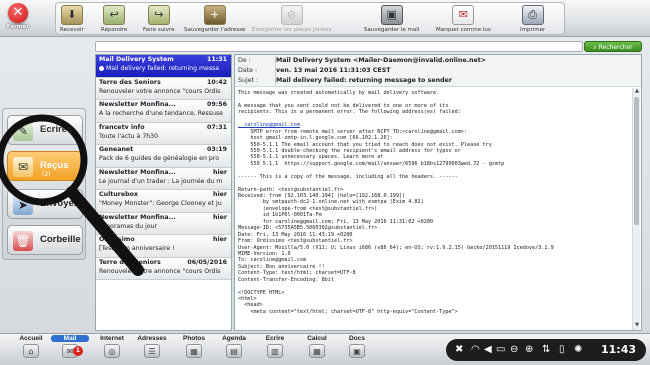  Describe the element at coordinates (234, 338) in the screenshot. I see `dock-label: Agenda` at that location.